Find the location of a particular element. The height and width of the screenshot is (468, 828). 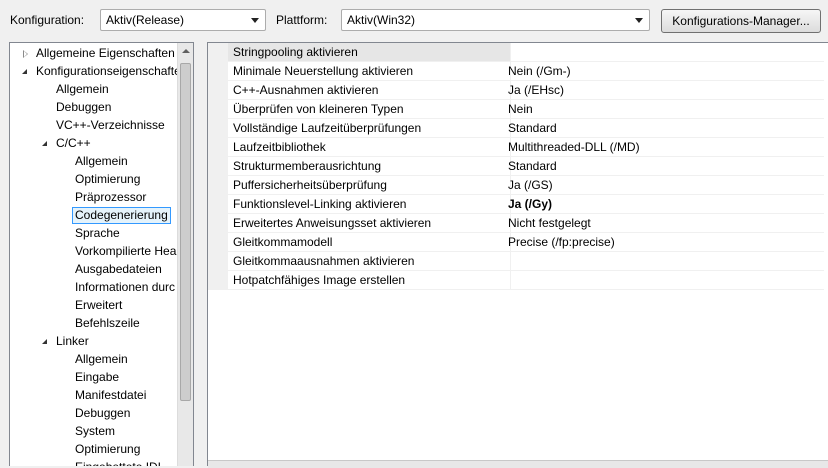

tree-vertical-scrollbar is located at coordinates (185, 254).